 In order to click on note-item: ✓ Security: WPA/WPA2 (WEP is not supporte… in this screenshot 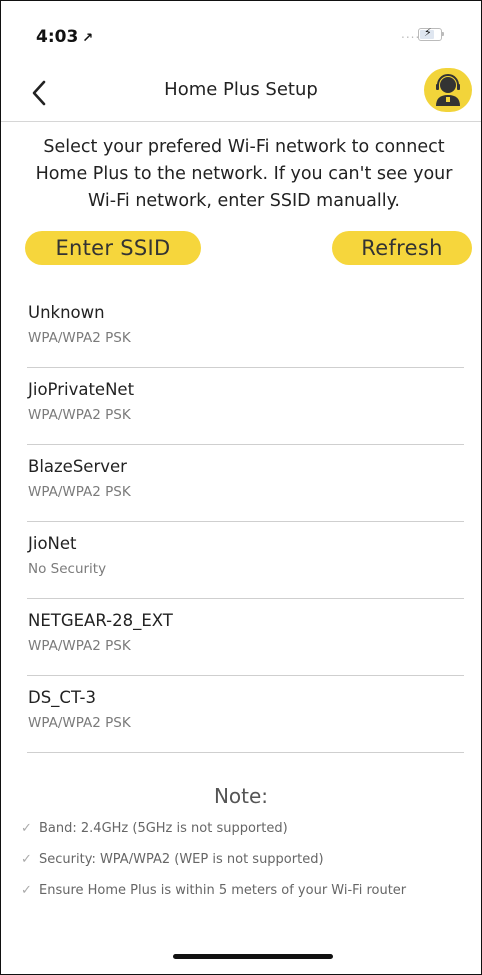, I will do `click(251, 867)`.